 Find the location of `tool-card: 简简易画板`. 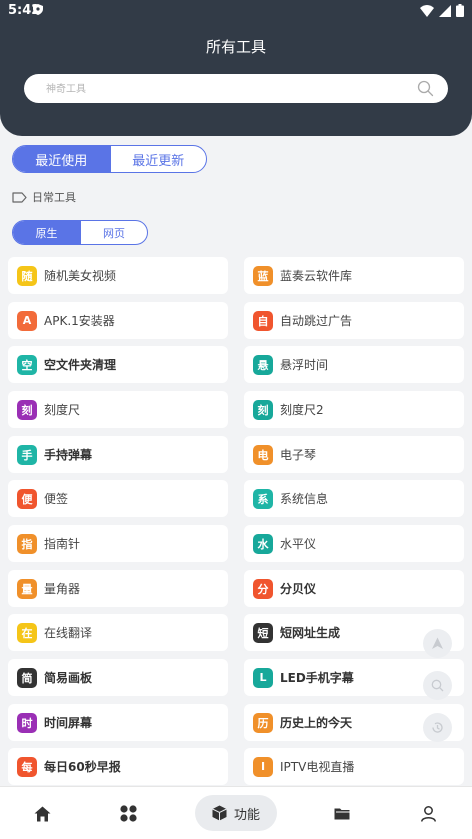

tool-card: 简简易画板 is located at coordinates (118, 677).